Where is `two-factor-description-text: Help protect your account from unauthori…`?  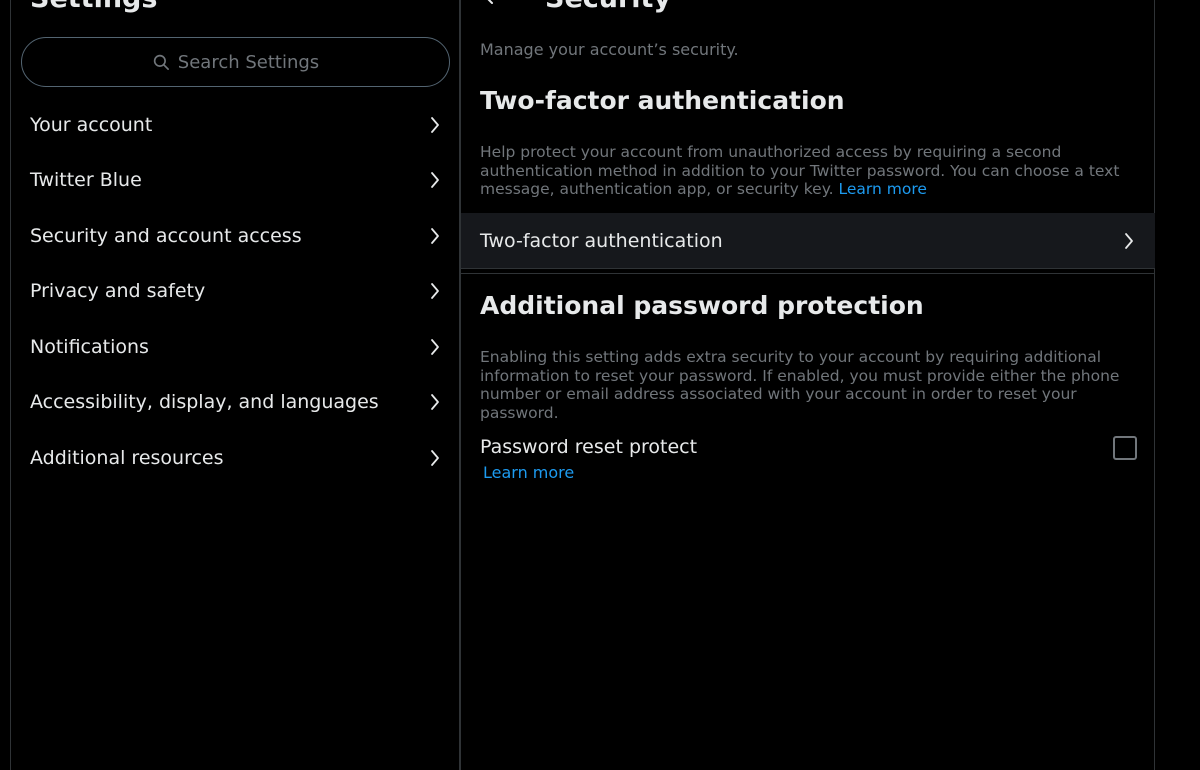
two-factor-description-text: Help protect your account from unauthori… is located at coordinates (800, 170).